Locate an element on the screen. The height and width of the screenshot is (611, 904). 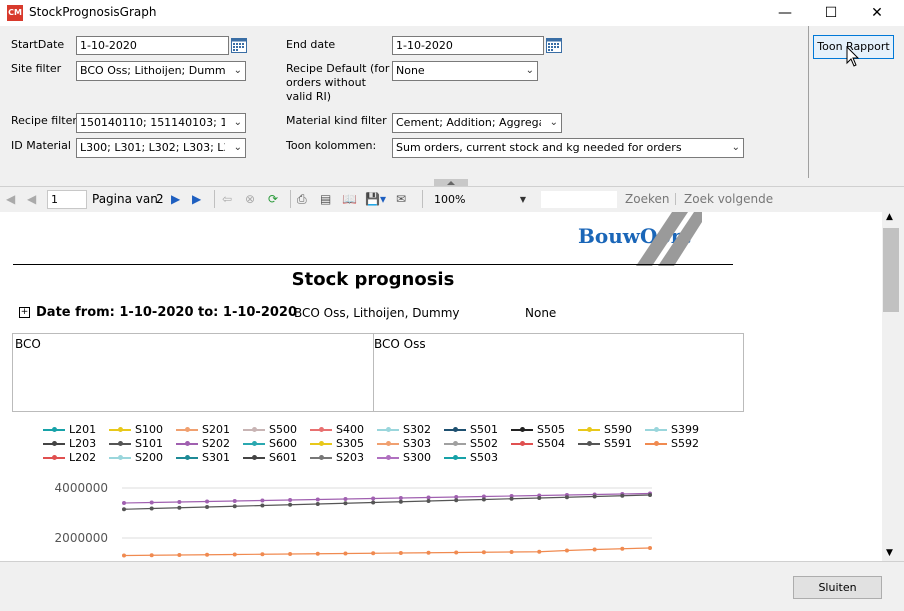
maximize-button: ☐ is located at coordinates (831, 13).